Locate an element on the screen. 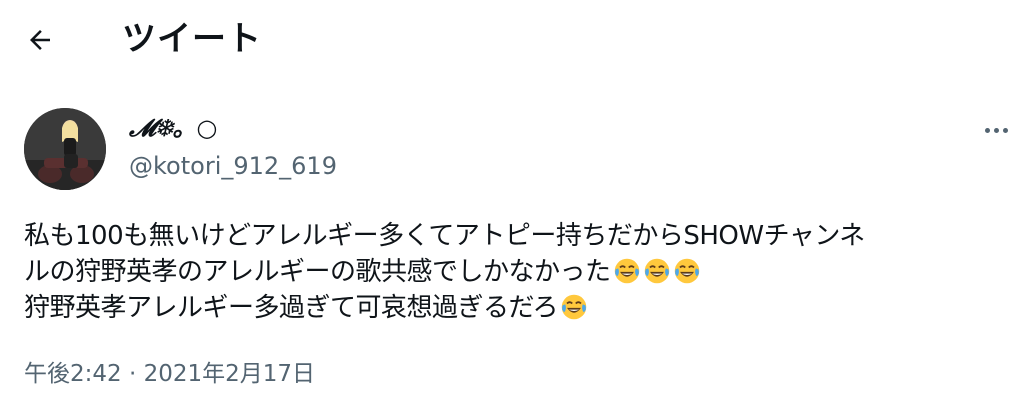 The width and height of the screenshot is (1024, 413). tweet-text-line-1: 私も100も無いけどアレルギー多くてアトピー持ちだからSHOWチャンネ is located at coordinates (444, 236).